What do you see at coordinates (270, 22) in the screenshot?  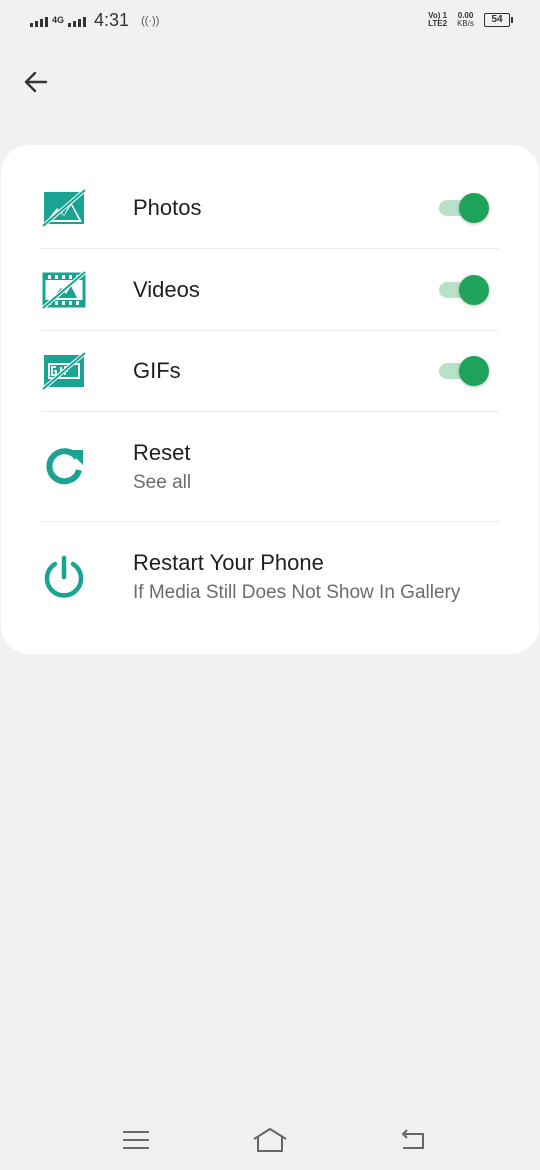 I see `status-bar: 4G 4:31 ((·)) Vo) 1 LTE2 0.00 KB/s 54` at bounding box center [270, 22].